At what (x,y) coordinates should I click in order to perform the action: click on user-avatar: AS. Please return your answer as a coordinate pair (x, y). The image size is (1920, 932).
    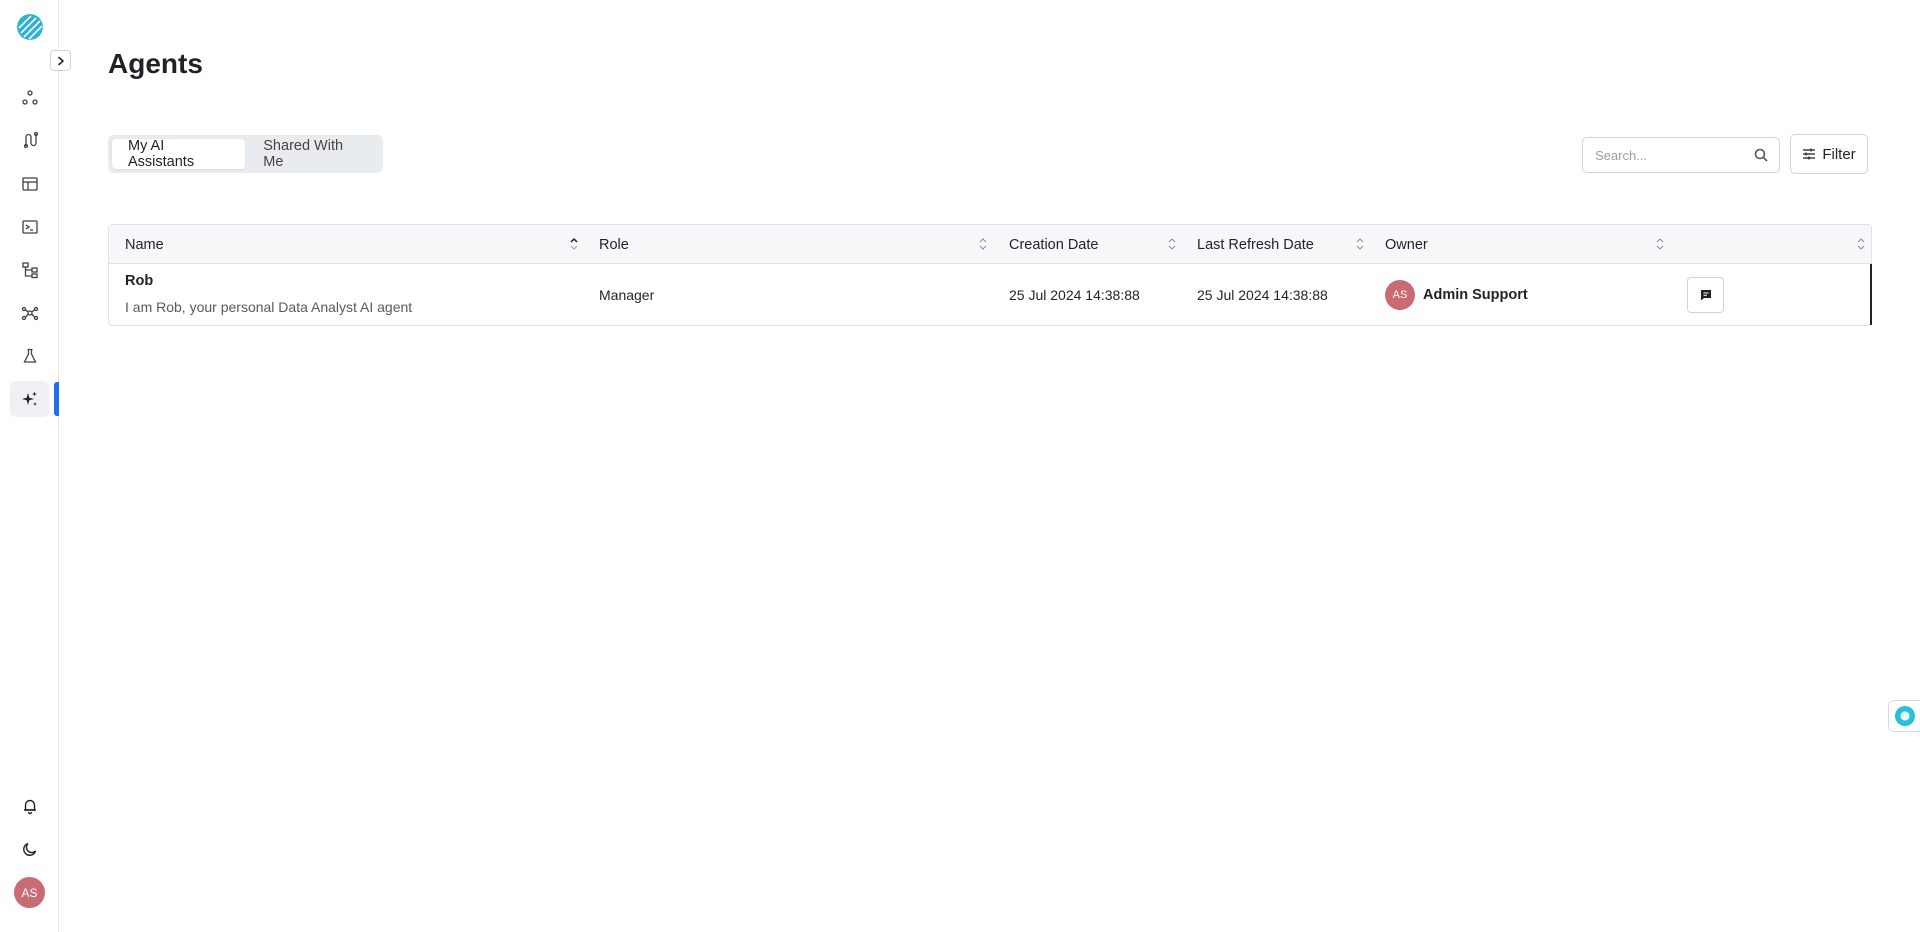
    Looking at the image, I should click on (29, 892).